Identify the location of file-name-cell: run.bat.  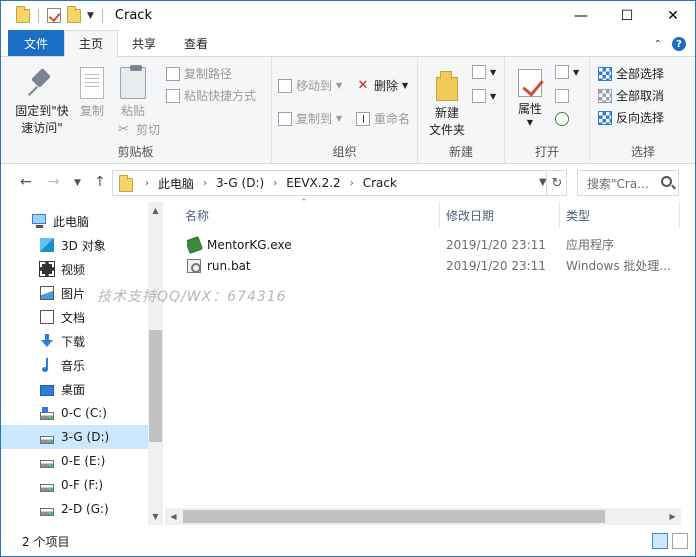
(219, 265).